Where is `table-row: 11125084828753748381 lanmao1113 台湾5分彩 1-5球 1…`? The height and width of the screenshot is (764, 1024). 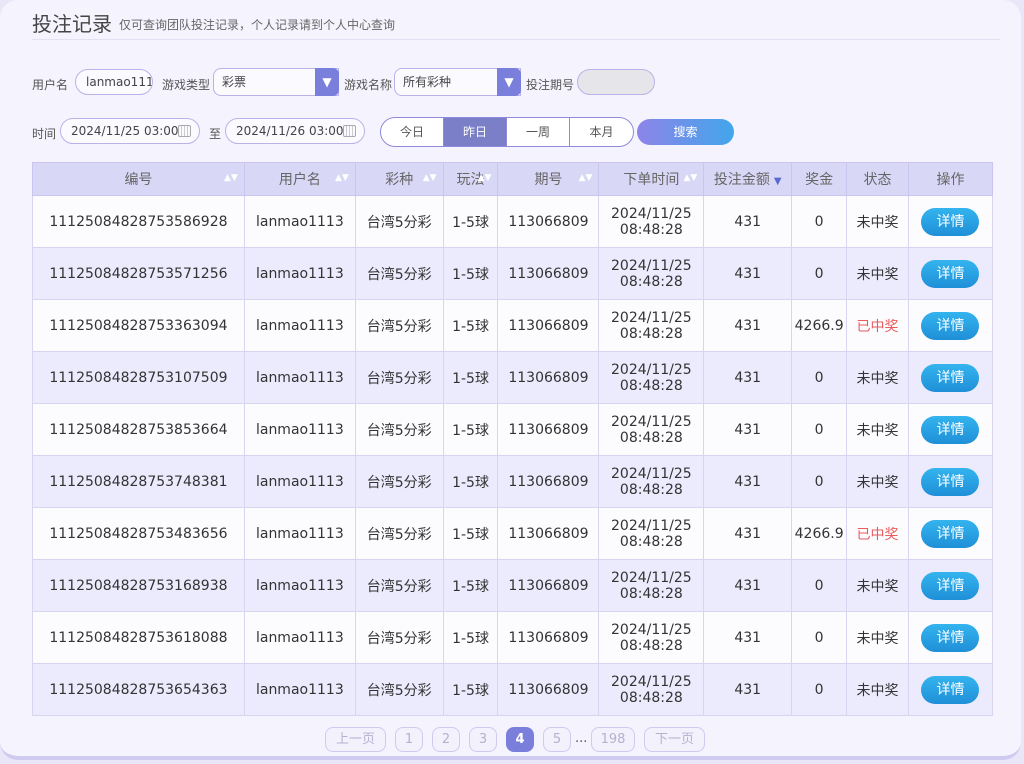
table-row: 11125084828753748381 lanmao1113 台湾5分彩 1-5球 1… is located at coordinates (513, 481).